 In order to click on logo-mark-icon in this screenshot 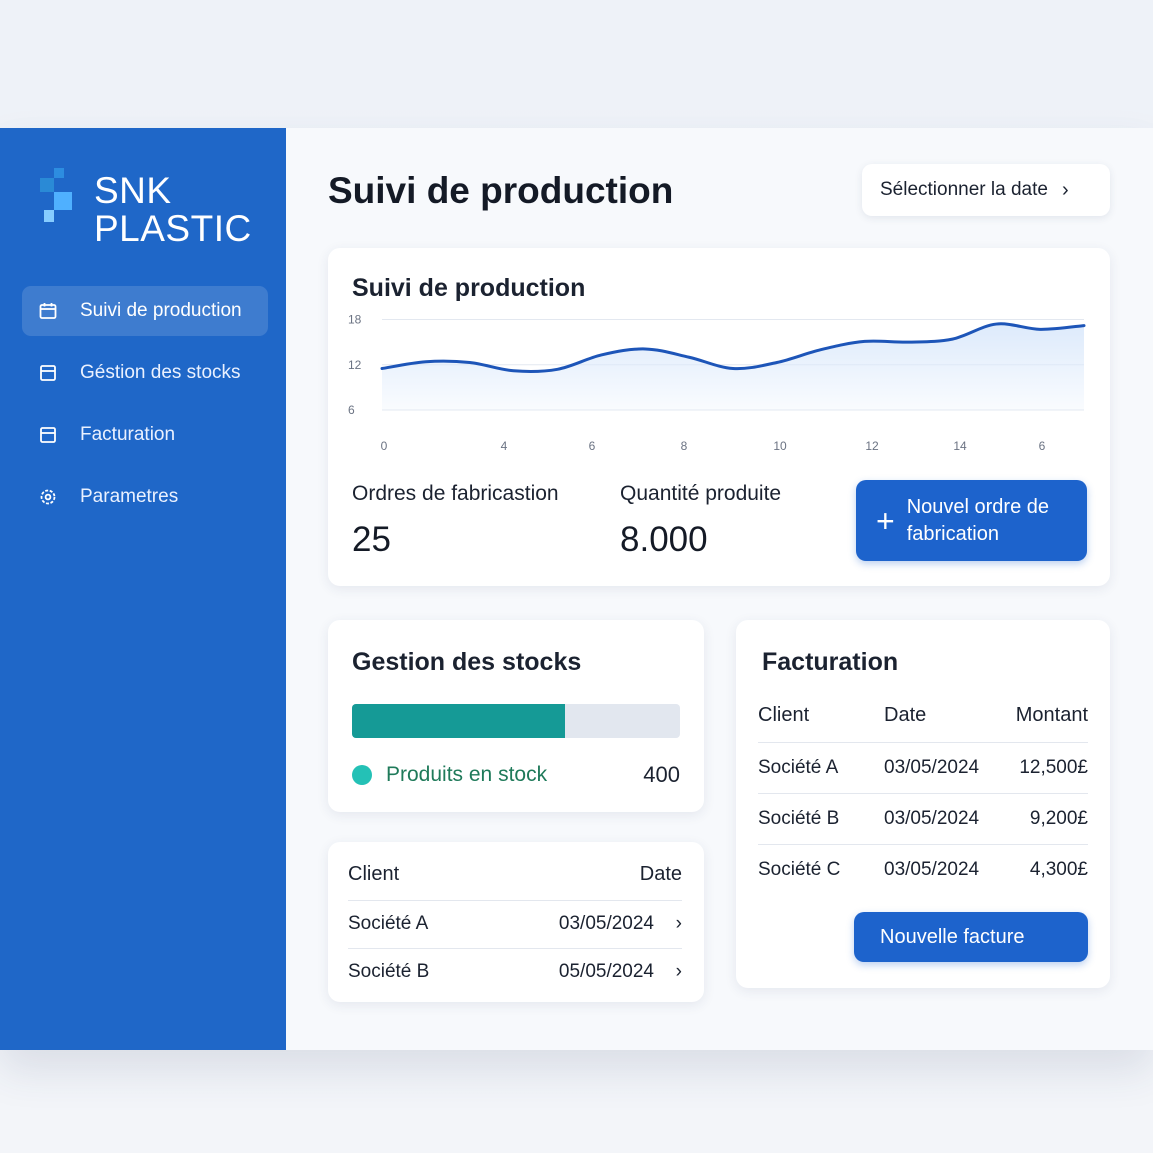, I will do `click(60, 198)`.